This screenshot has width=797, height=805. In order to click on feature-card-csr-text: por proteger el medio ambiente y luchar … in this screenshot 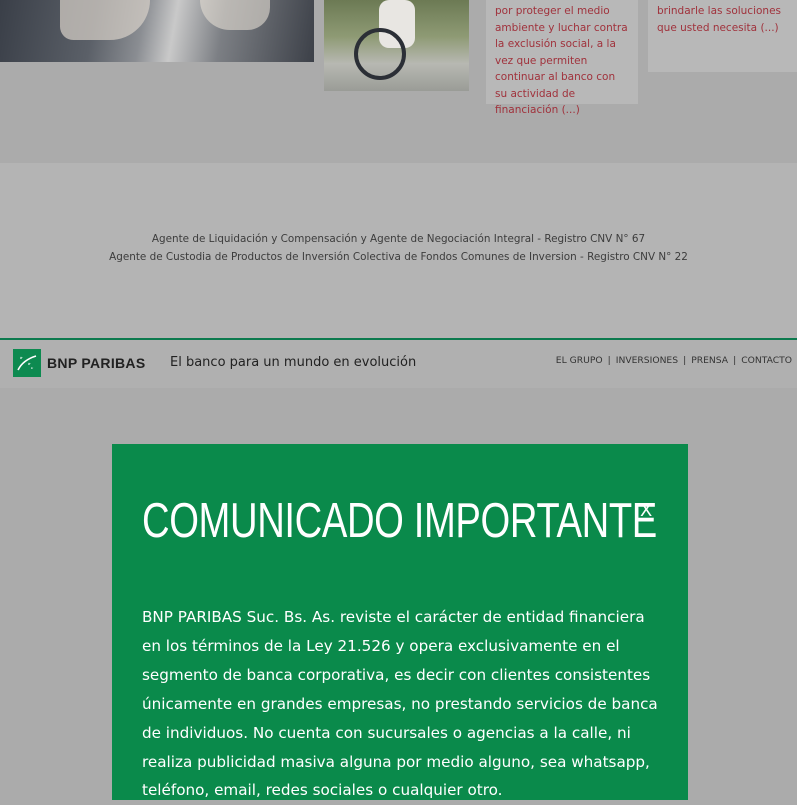, I will do `click(561, 60)`.